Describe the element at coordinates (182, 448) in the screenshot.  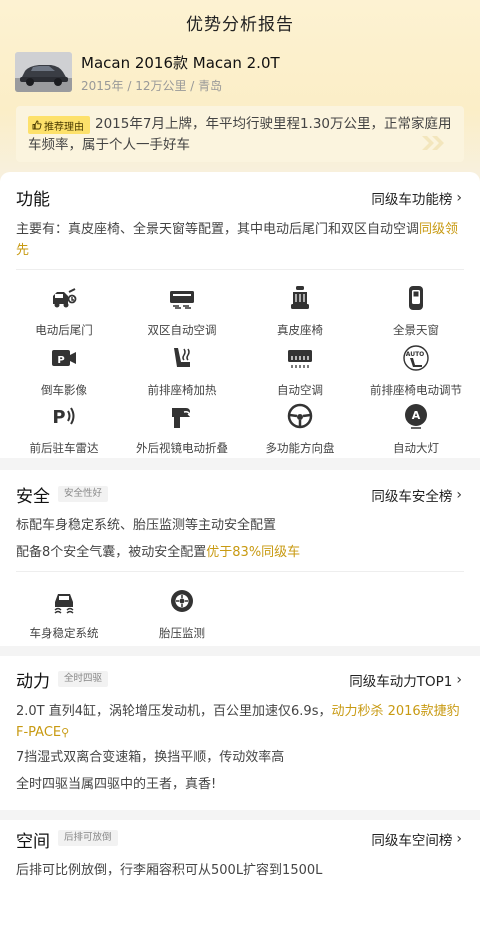
I see `feature-label: 外后视镜电动折叠` at that location.